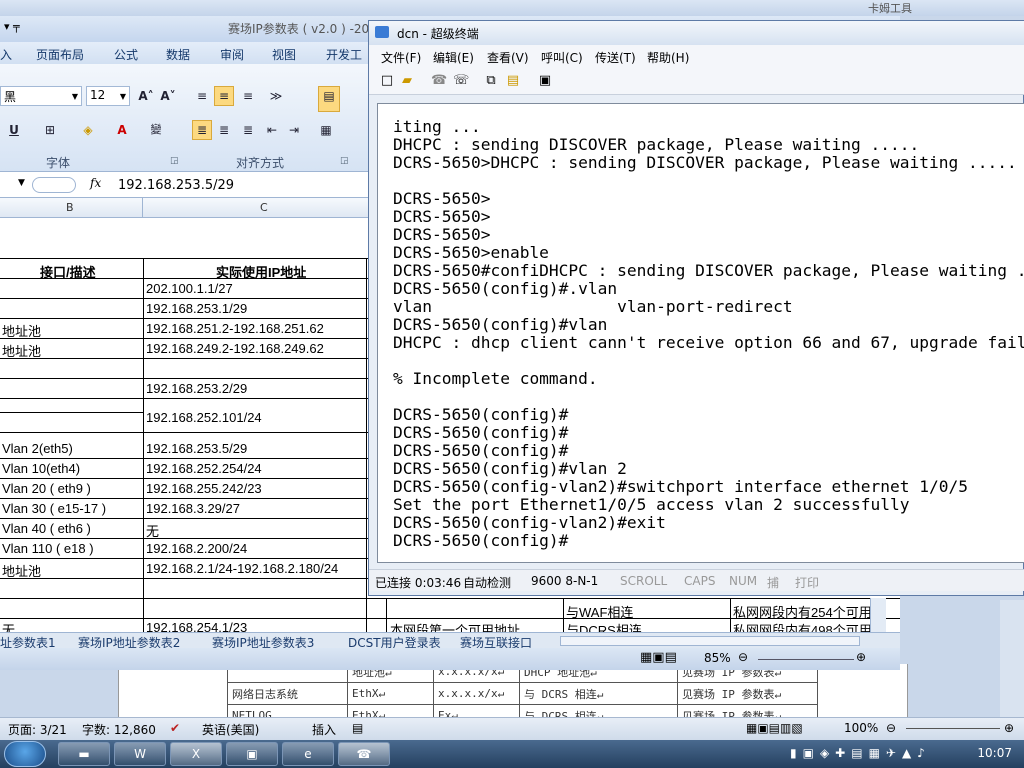 Image resolution: width=1024 pixels, height=768 pixels. What do you see at coordinates (860, 753) in the screenshot?
I see `tray-icons: ▮▣◈✚▤▦✈▲♪` at bounding box center [860, 753].